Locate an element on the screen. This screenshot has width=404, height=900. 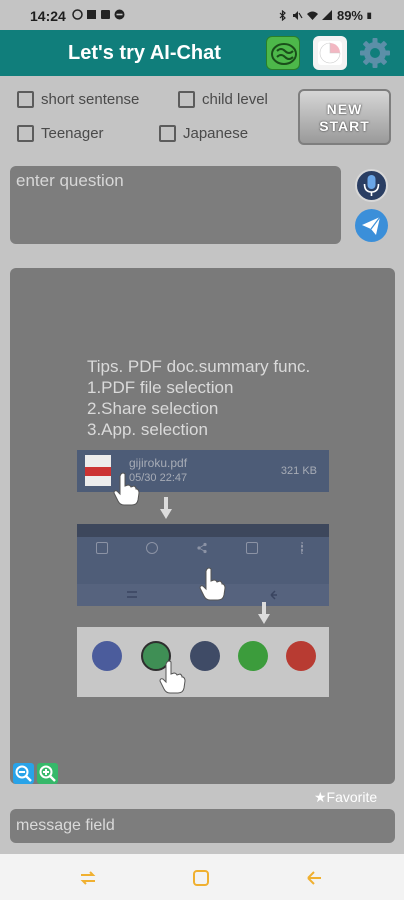
favorite-link: ★Favorite is located at coordinates (345, 797).